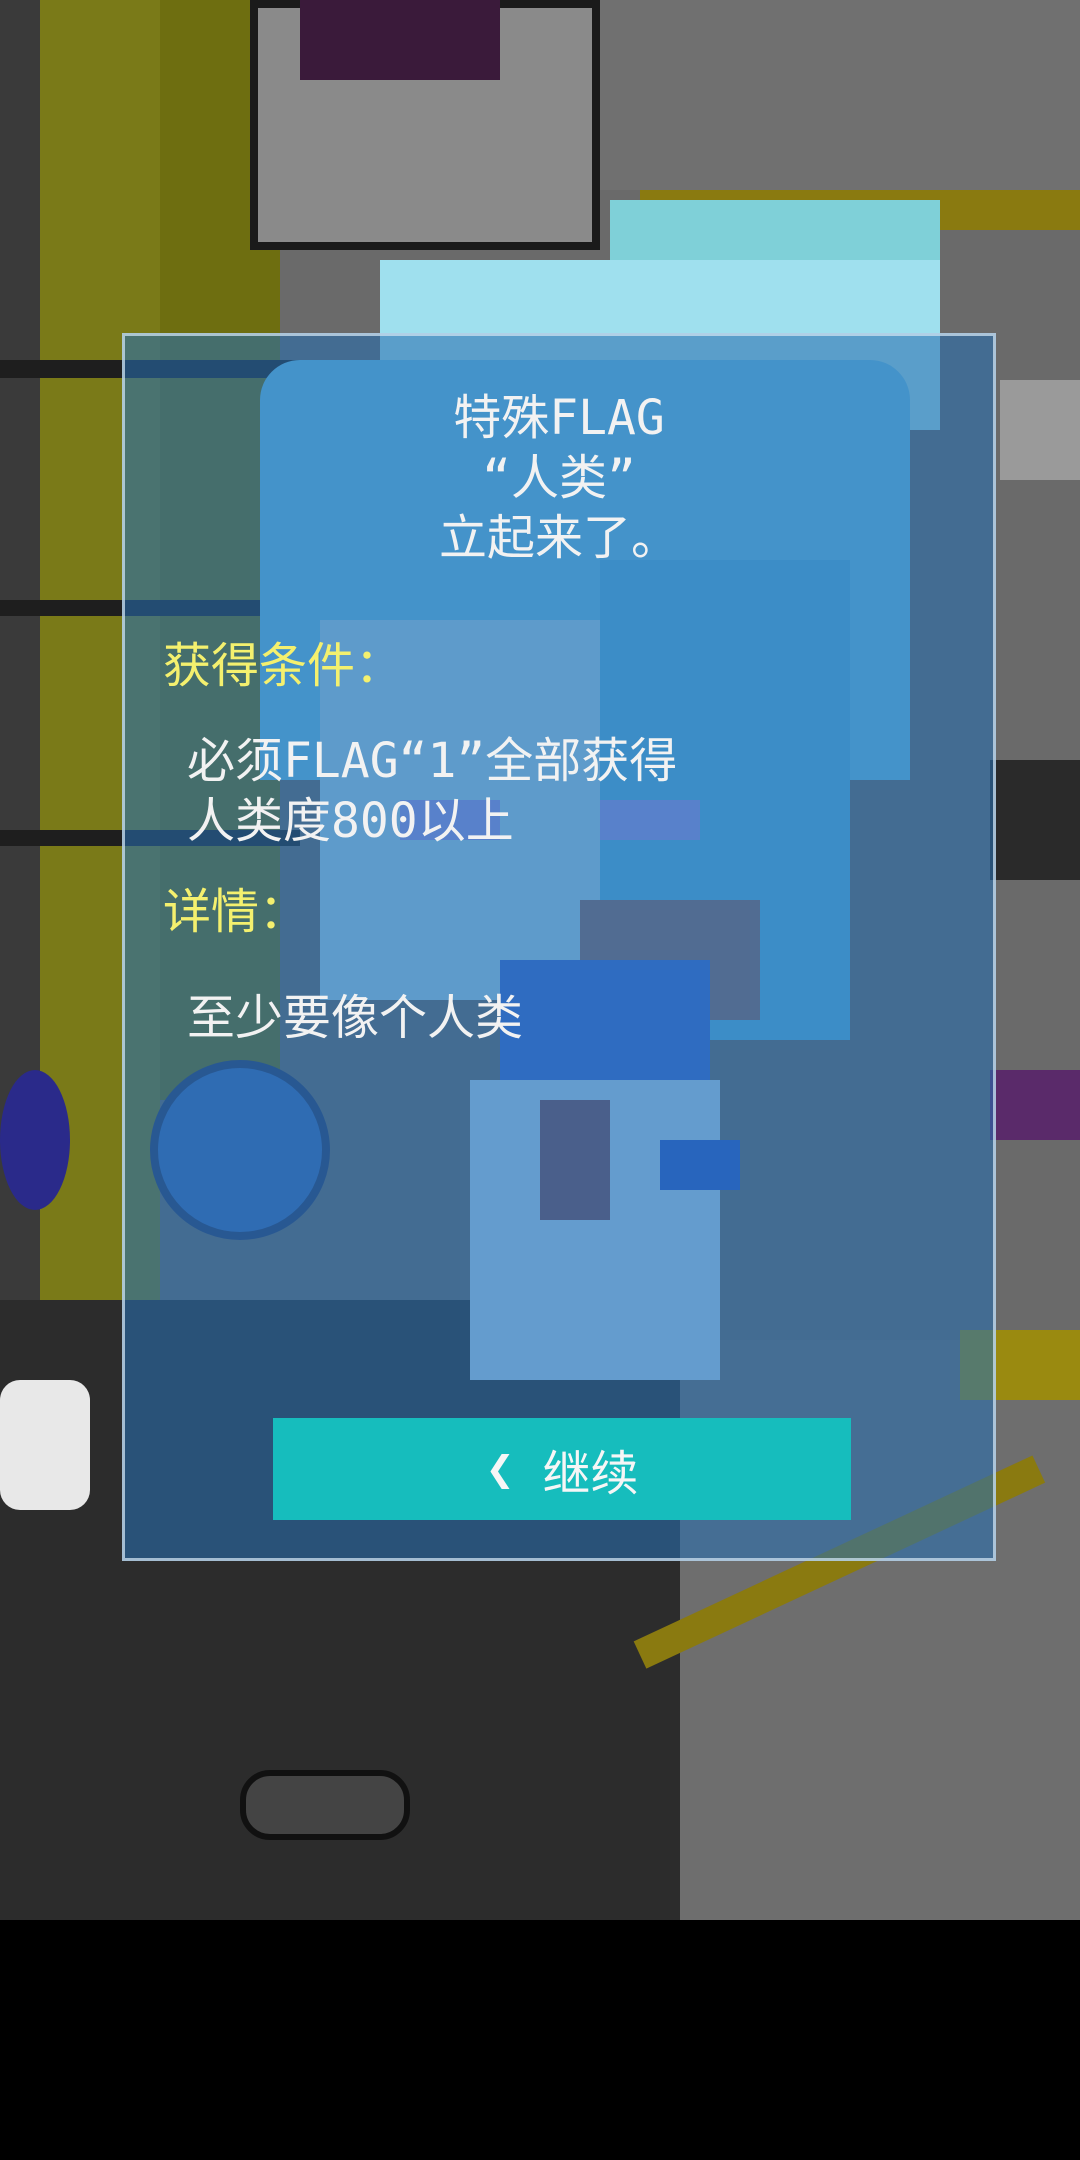 The height and width of the screenshot is (2160, 1080). I want to click on continue-label: 继续, so click(590, 1474).